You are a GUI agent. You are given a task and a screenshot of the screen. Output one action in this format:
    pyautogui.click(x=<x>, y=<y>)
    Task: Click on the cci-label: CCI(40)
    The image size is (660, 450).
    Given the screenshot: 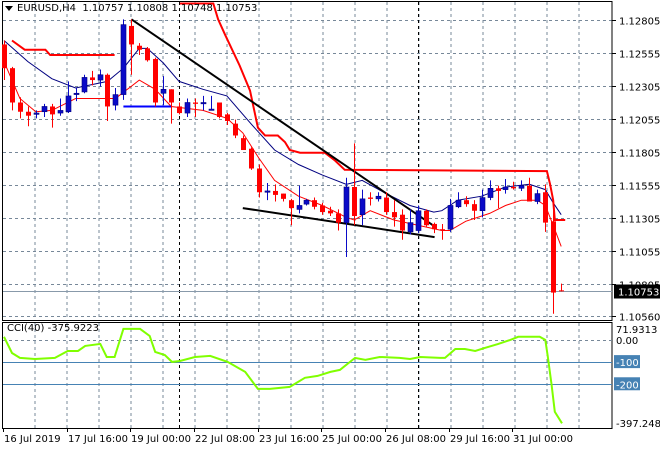 What is the action you would take?
    pyautogui.click(x=26, y=328)
    